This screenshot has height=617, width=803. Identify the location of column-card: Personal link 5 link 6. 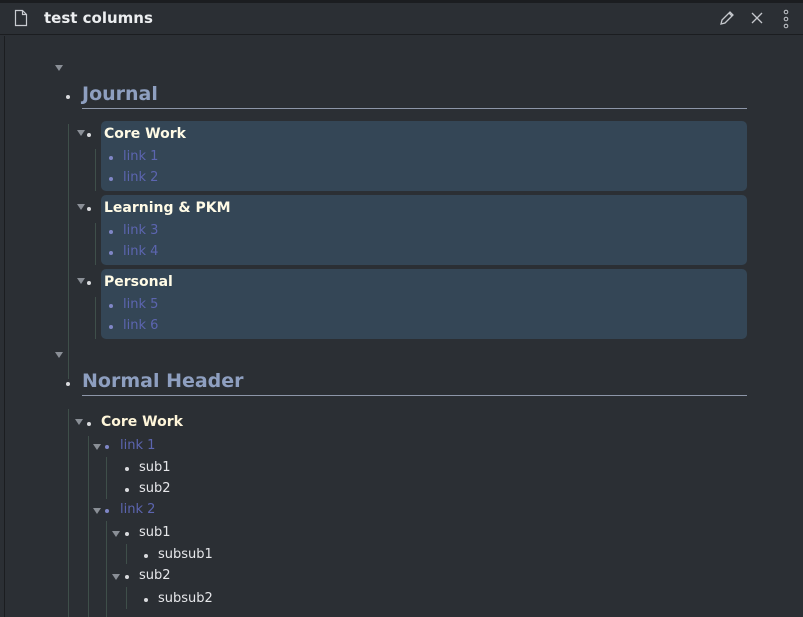
(421, 304).